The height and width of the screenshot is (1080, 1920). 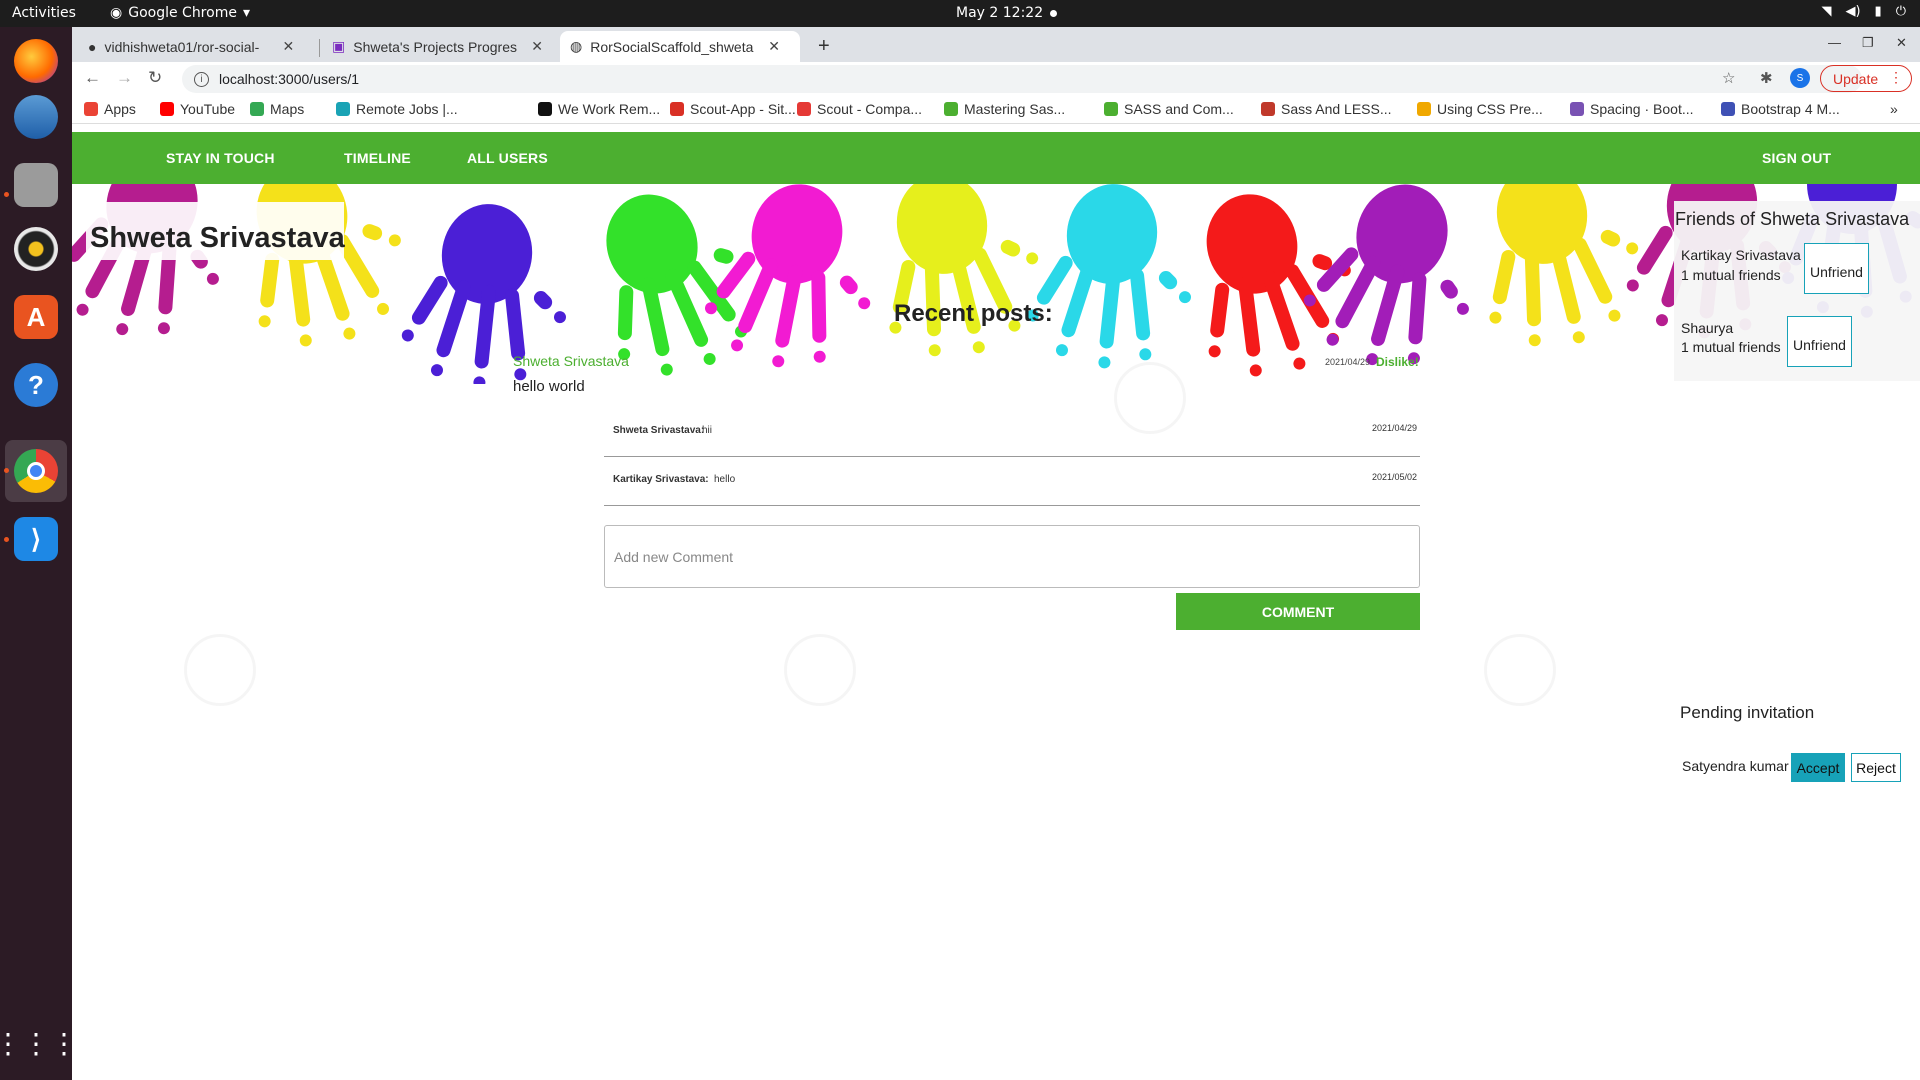 What do you see at coordinates (999, 13) in the screenshot?
I see `clock: May 2 12:22` at bounding box center [999, 13].